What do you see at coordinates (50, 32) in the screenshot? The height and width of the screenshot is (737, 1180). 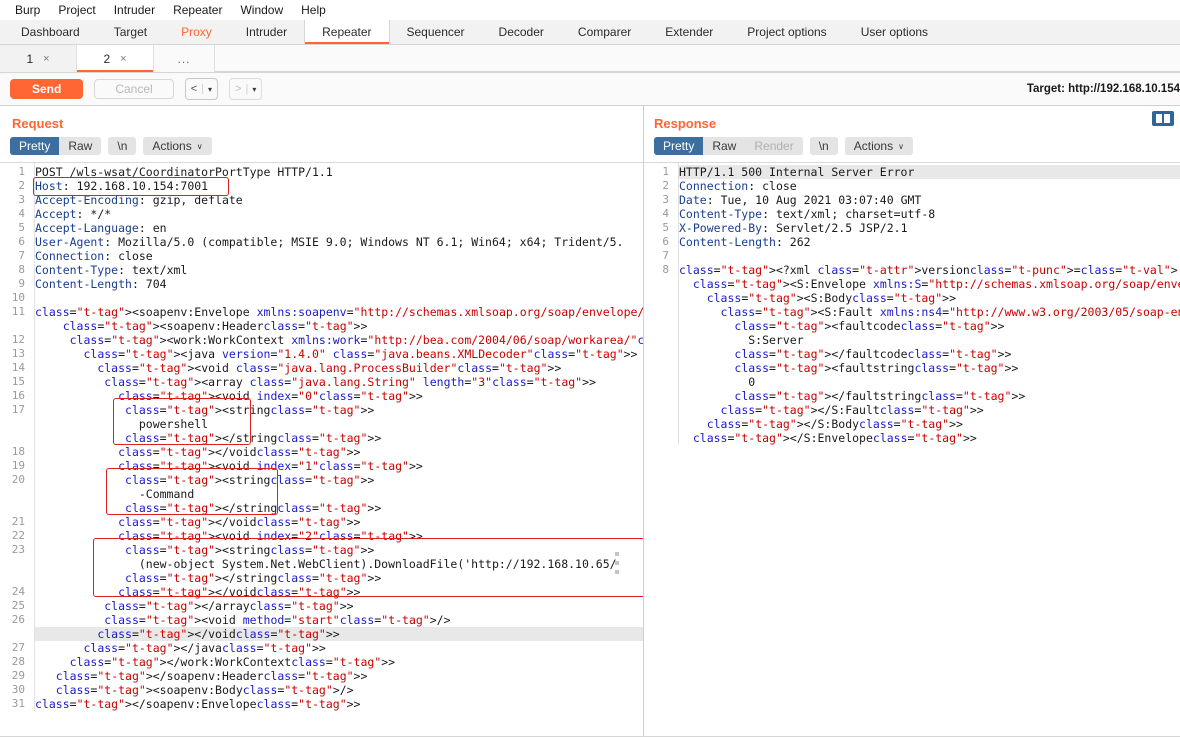 I see `tab-dashboard: Dashboard` at bounding box center [50, 32].